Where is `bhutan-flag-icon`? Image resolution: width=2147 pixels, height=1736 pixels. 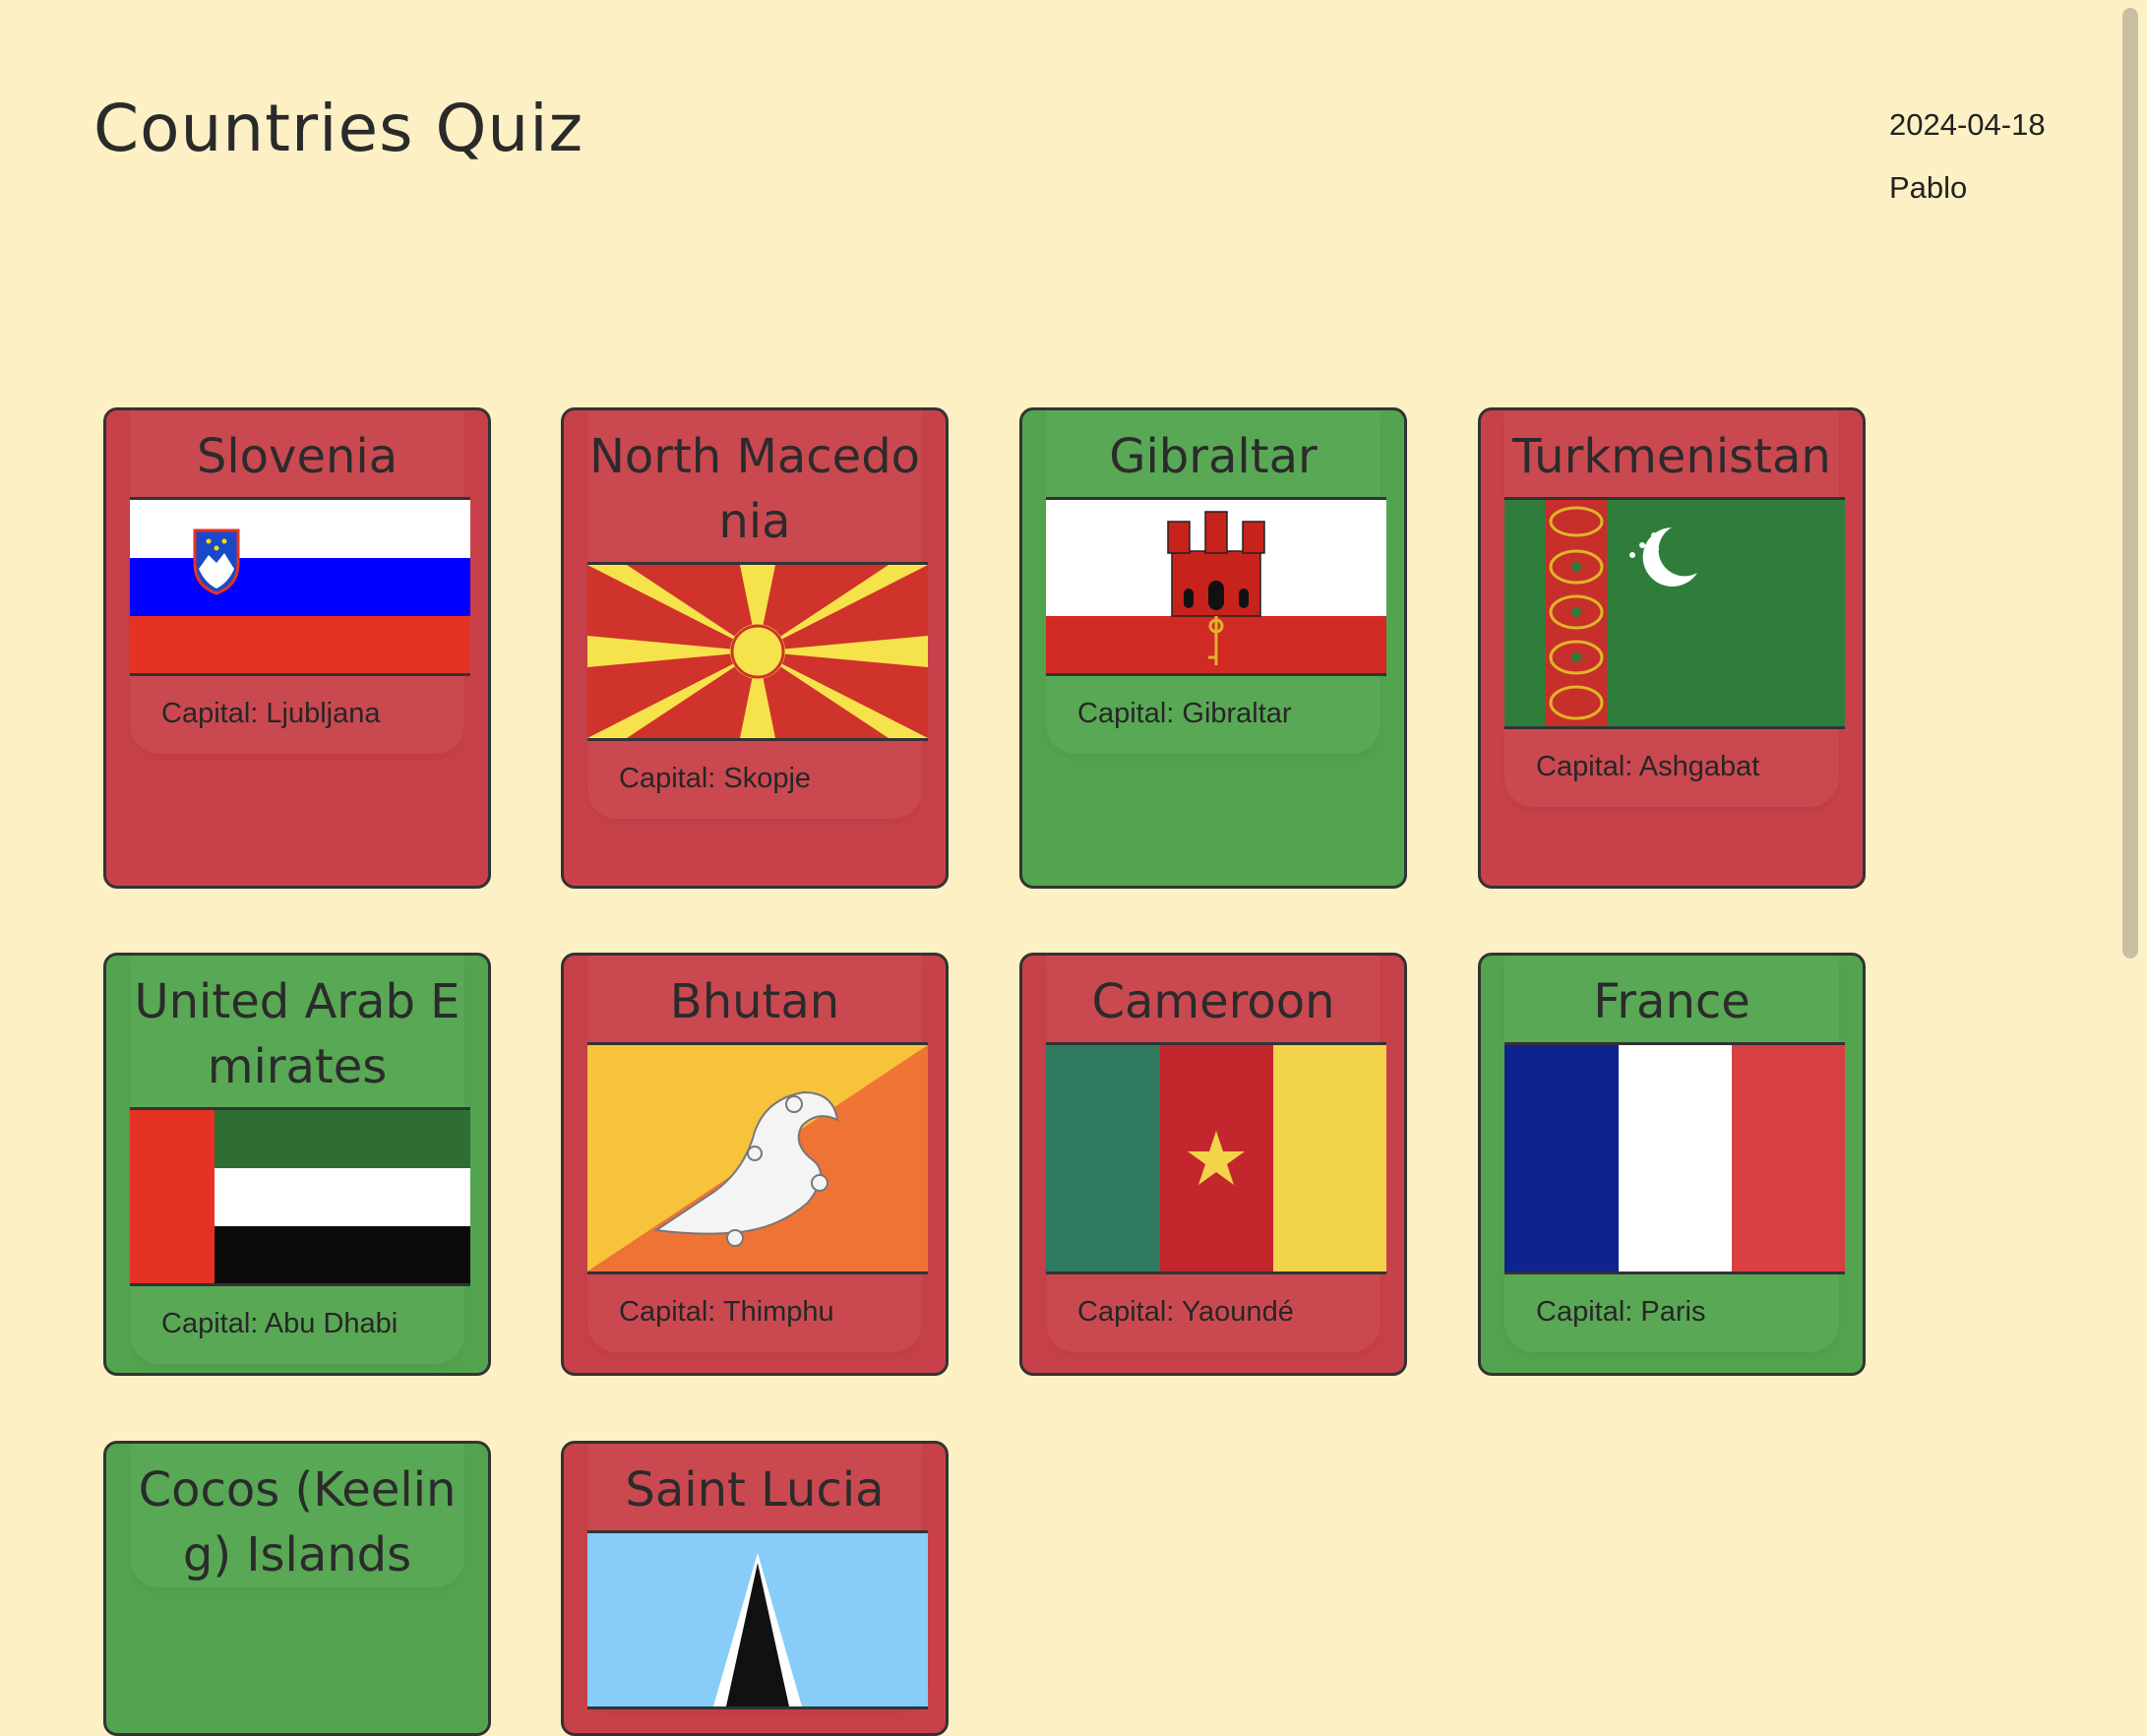 bhutan-flag-icon is located at coordinates (757, 1158).